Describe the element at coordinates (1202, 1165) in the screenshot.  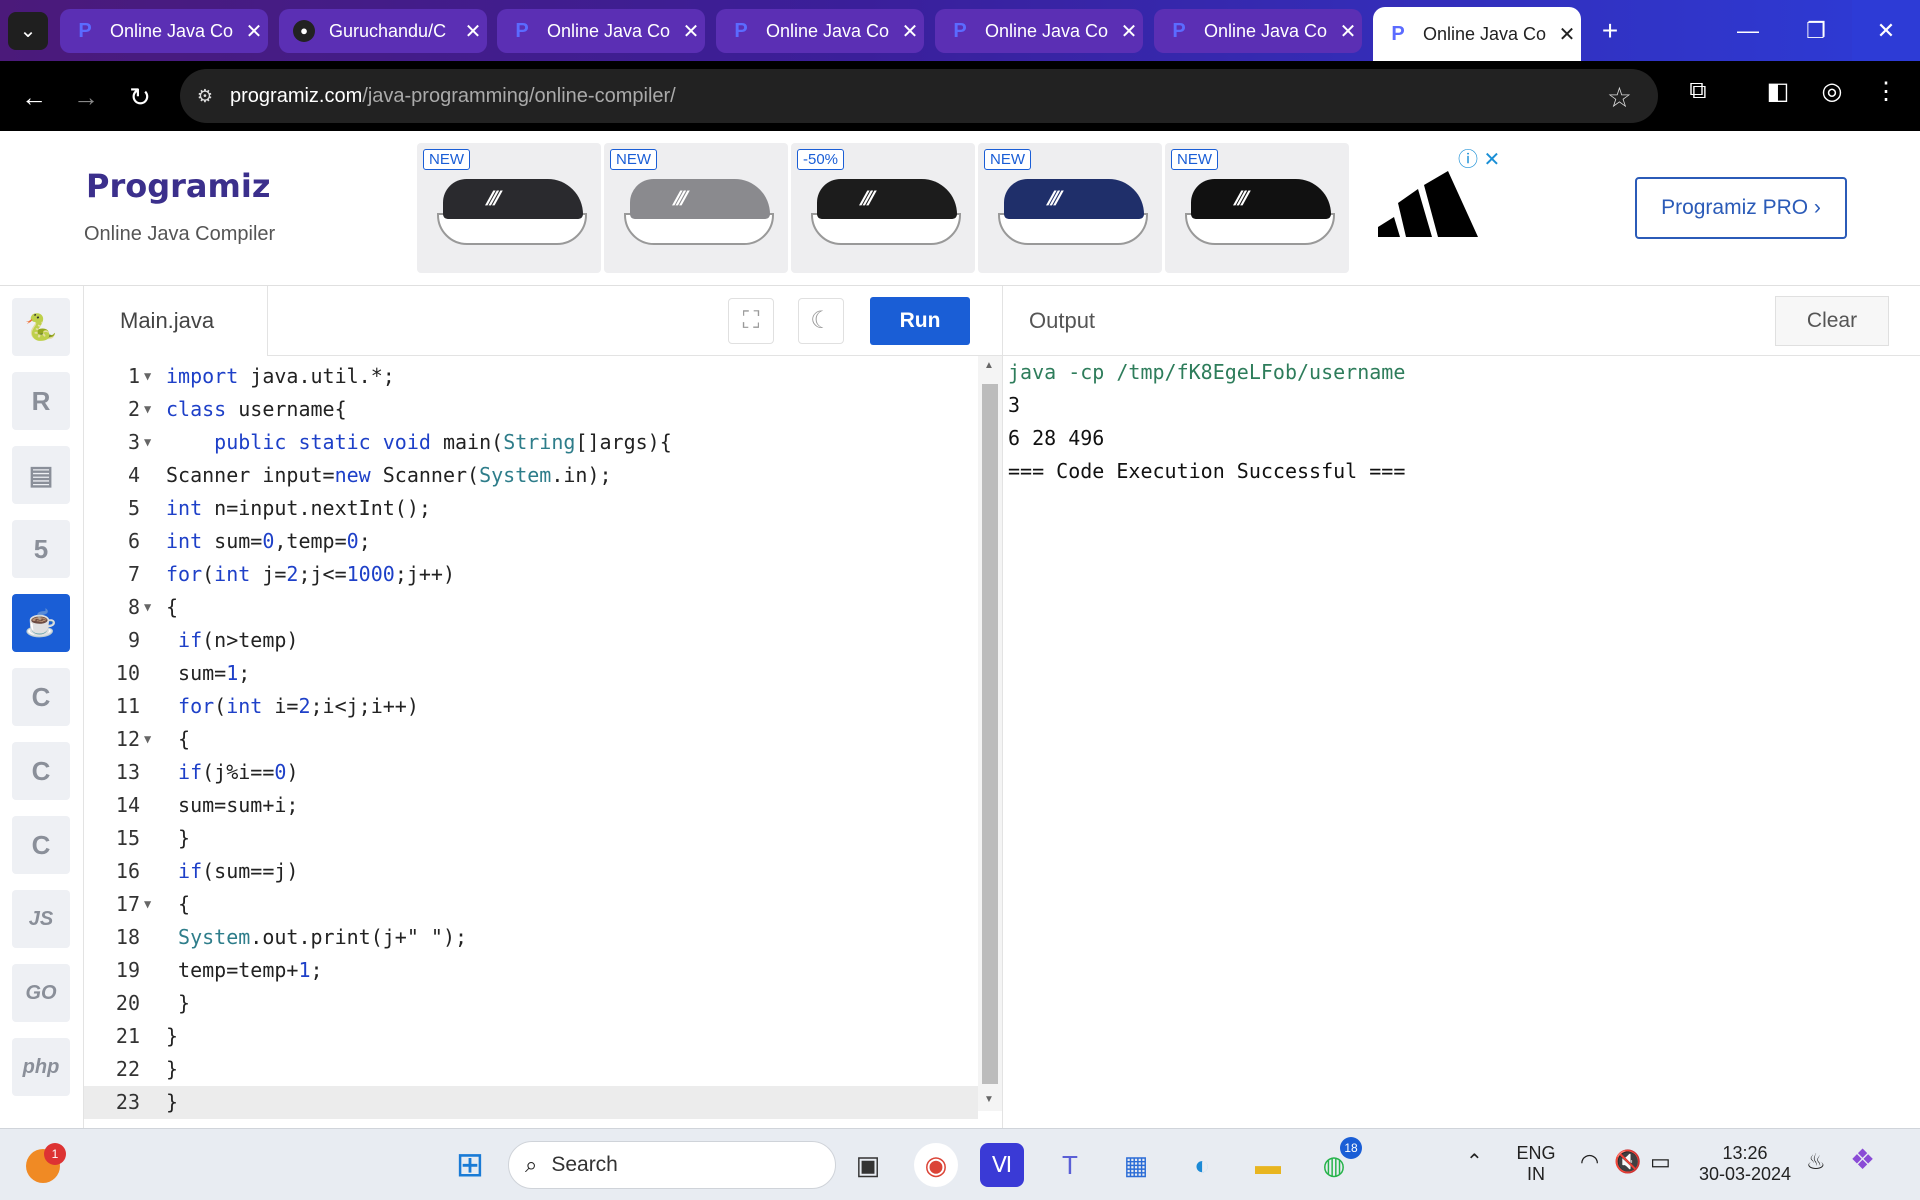
I see `edge-icon: ◐` at that location.